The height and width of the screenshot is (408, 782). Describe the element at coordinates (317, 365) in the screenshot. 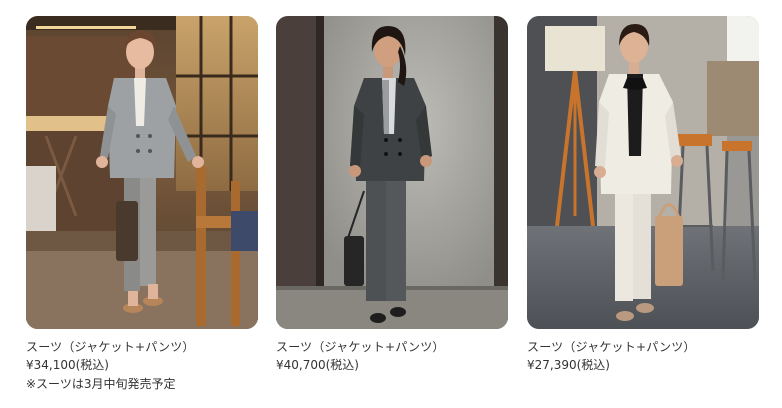

I see `product-price: ¥40,700(税込)` at that location.